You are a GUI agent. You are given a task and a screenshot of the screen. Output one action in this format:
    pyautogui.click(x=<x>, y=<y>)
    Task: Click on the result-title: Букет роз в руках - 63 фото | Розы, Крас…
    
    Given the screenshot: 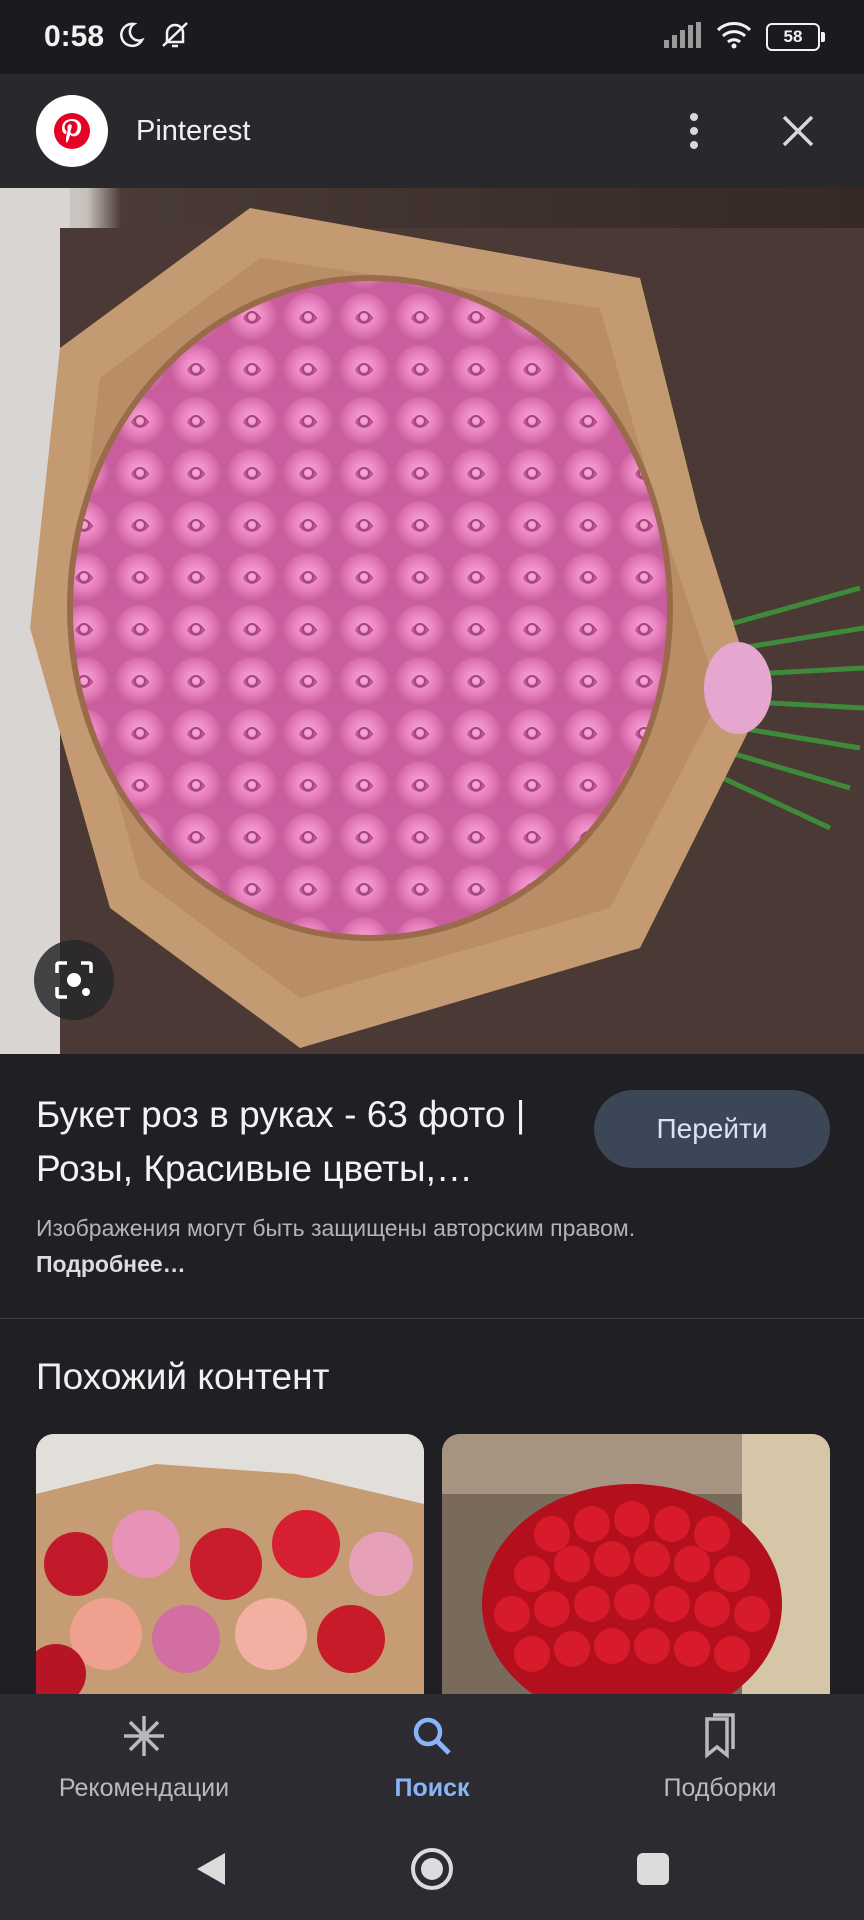 What is the action you would take?
    pyautogui.click(x=306, y=1142)
    